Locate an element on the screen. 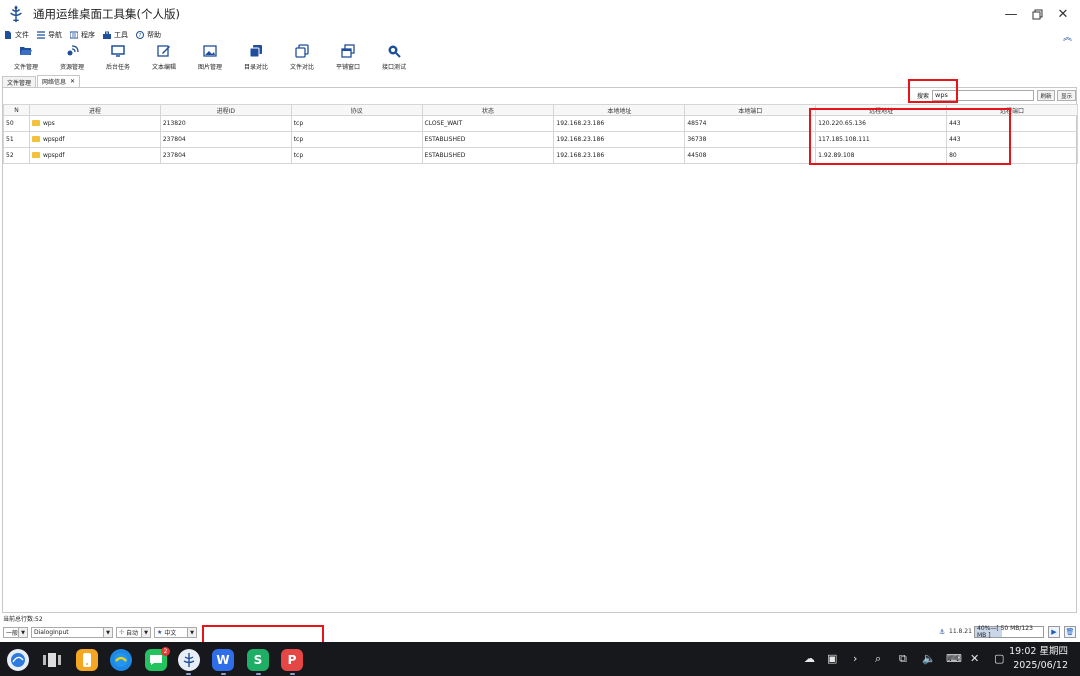 The height and width of the screenshot is (676, 1080). col-header: 远程端口 is located at coordinates (1012, 110).